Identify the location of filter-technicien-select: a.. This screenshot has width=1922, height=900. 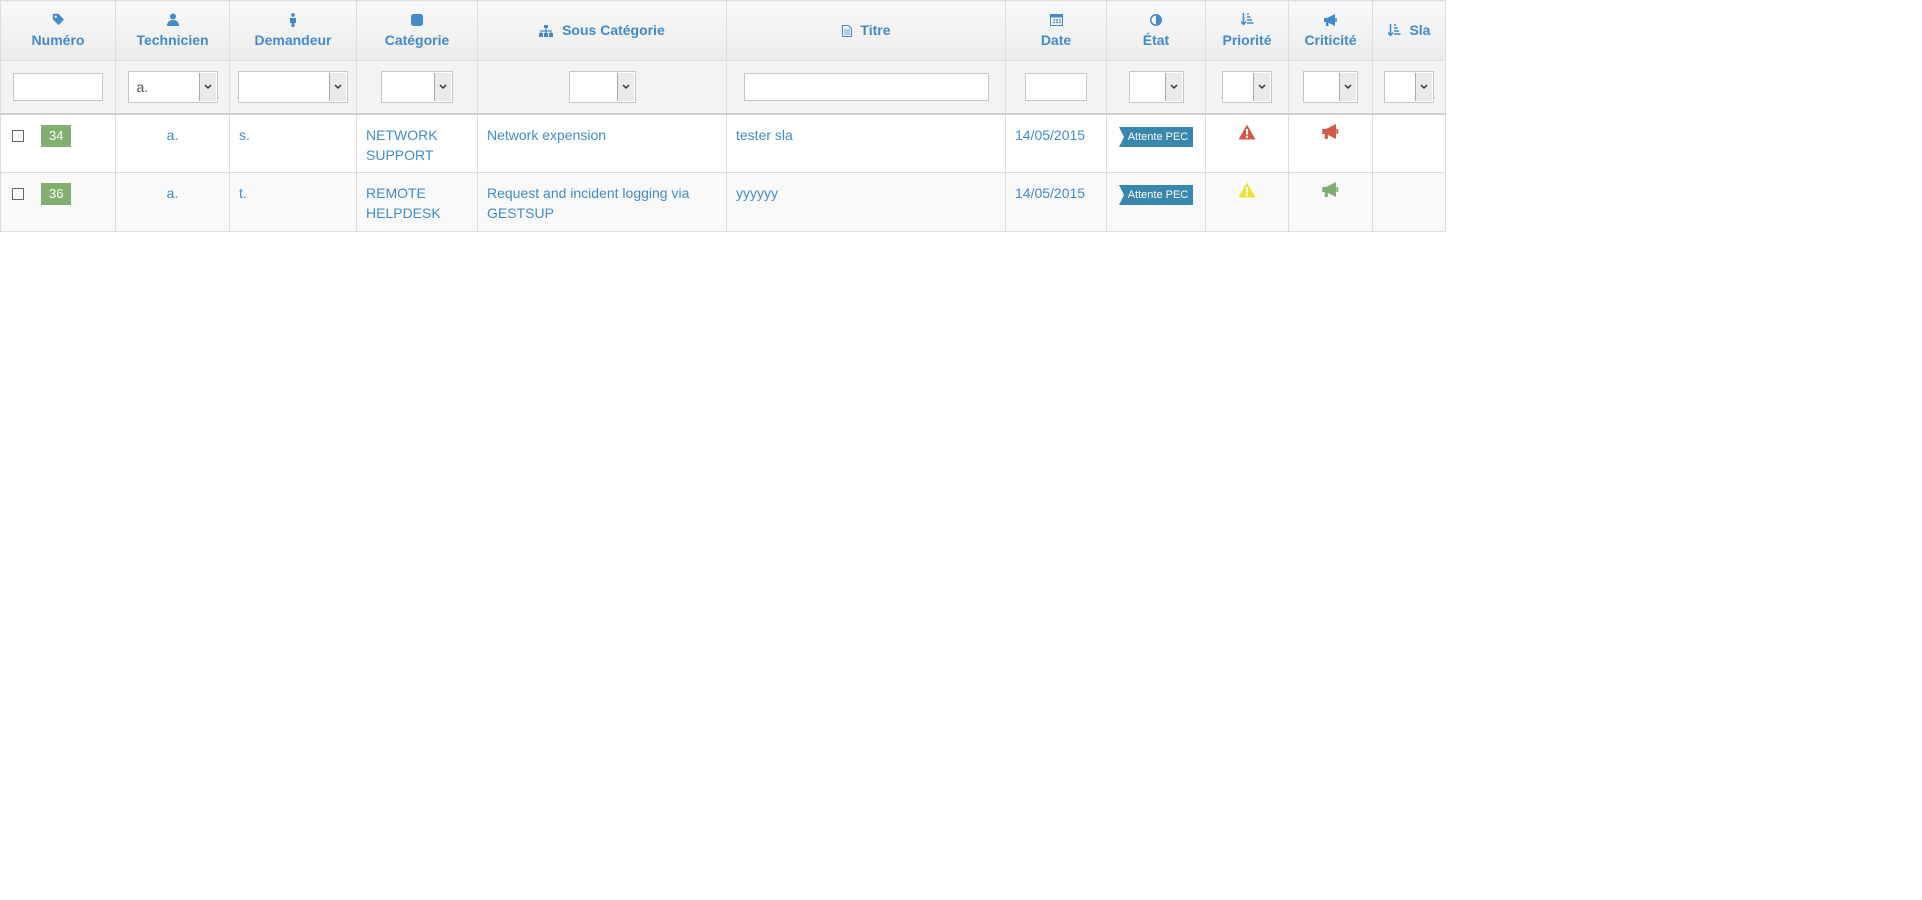
(172, 86).